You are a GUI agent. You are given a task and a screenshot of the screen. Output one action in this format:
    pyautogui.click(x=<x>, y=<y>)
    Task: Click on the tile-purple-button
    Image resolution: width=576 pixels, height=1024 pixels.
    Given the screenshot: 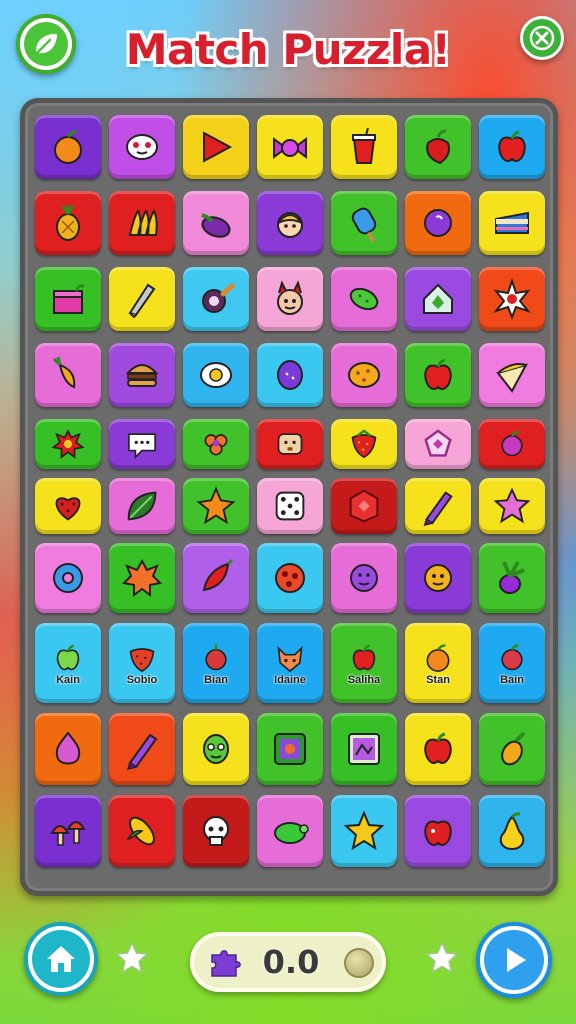 What is the action you would take?
    pyautogui.click(x=364, y=578)
    